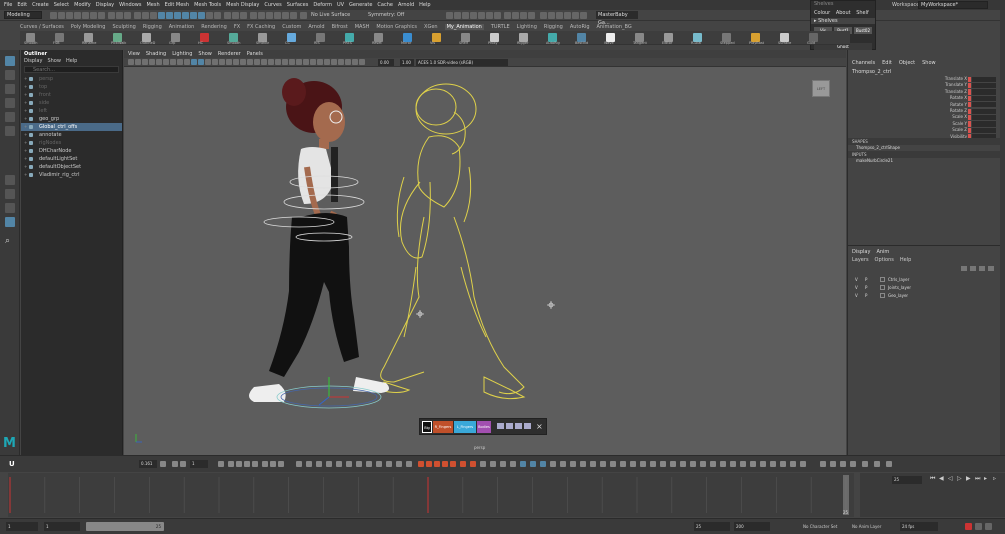 Image resolution: width=1005 pixels, height=534 pixels. Describe the element at coordinates (922, 295) in the screenshot. I see `layer-row: V P Geo_layer` at that location.